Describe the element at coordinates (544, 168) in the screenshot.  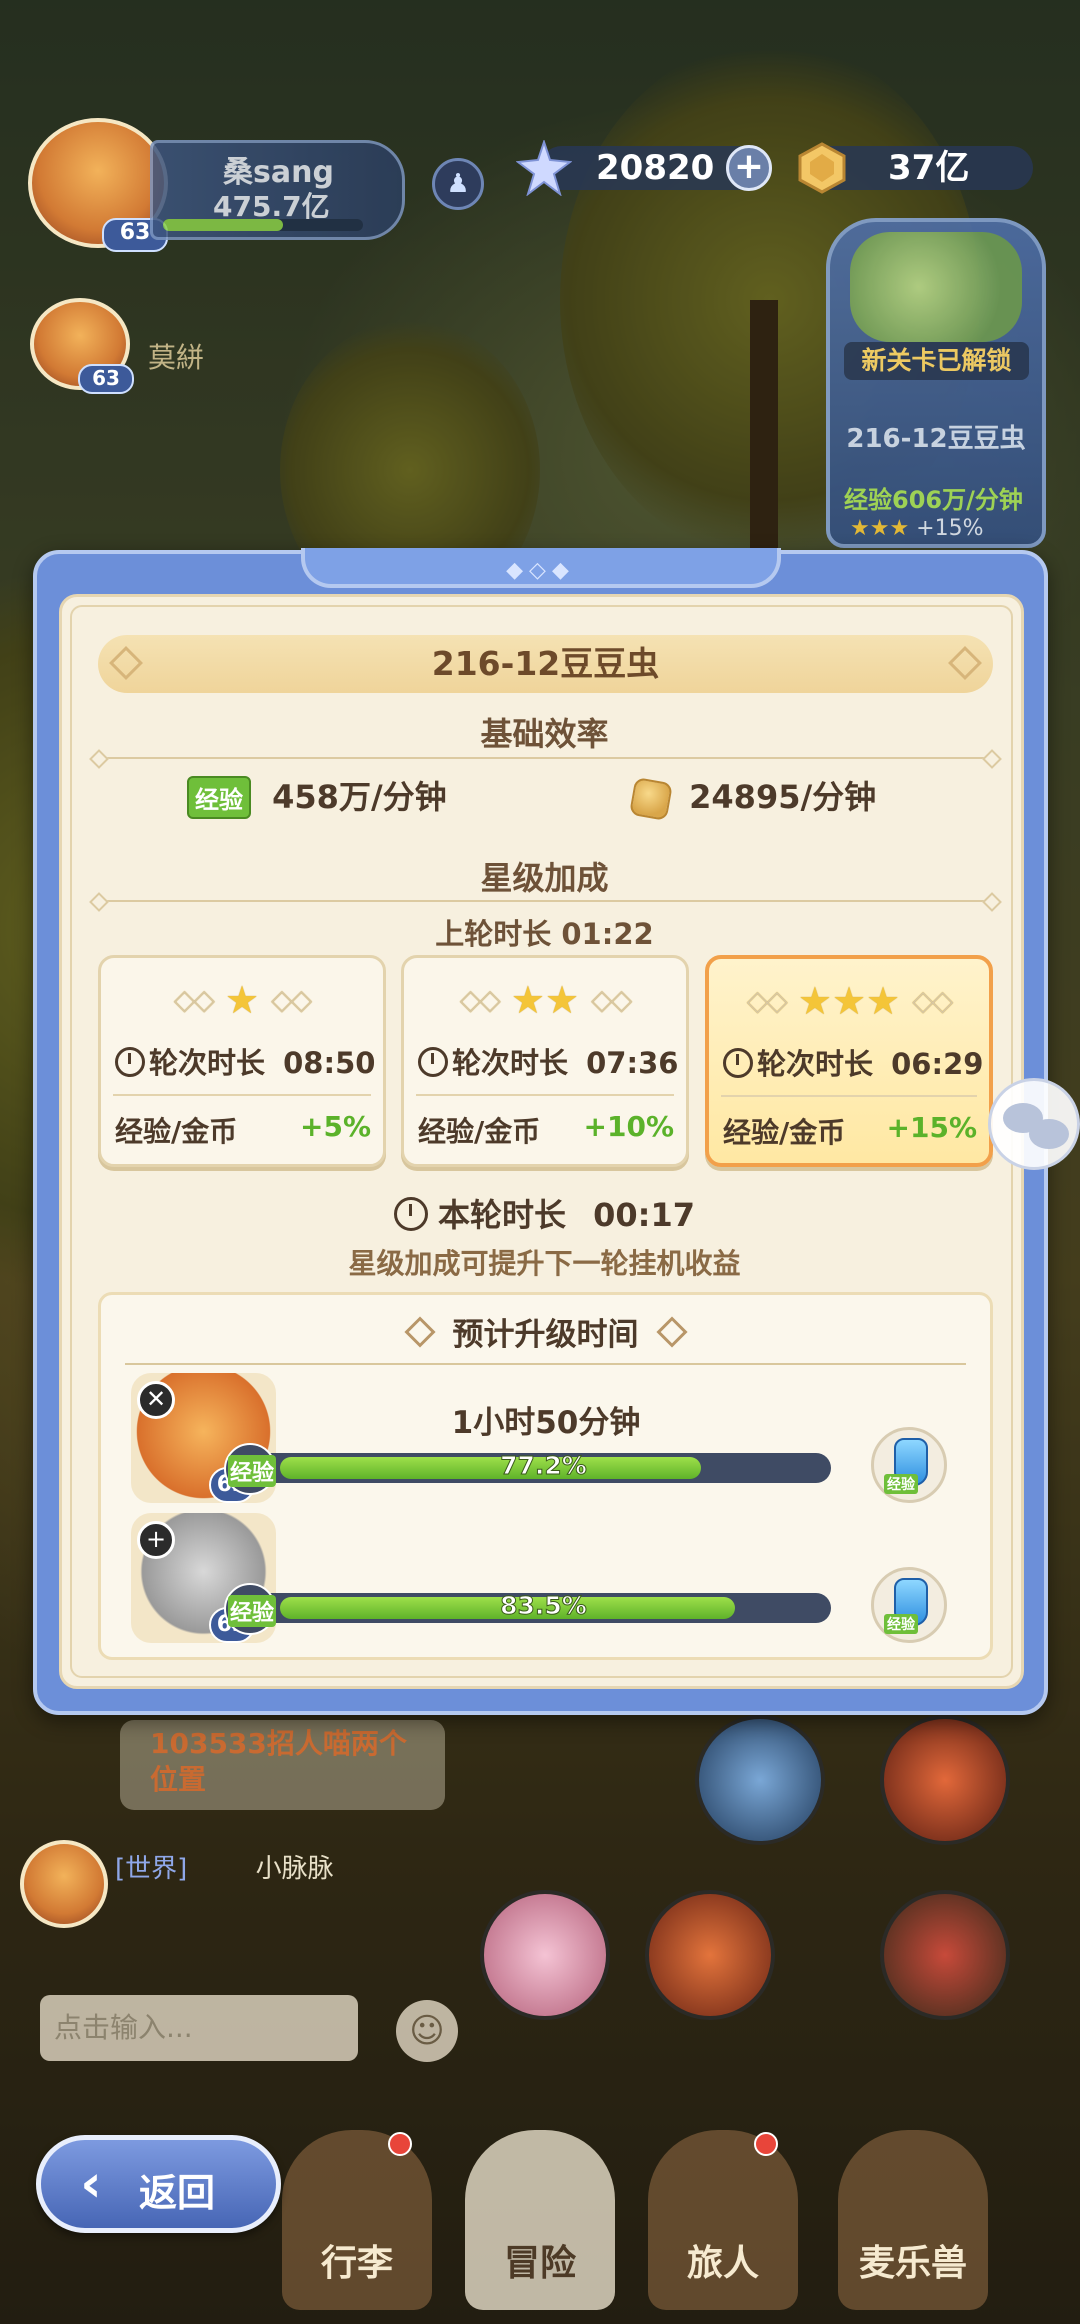
I see `crystal-star-icon` at that location.